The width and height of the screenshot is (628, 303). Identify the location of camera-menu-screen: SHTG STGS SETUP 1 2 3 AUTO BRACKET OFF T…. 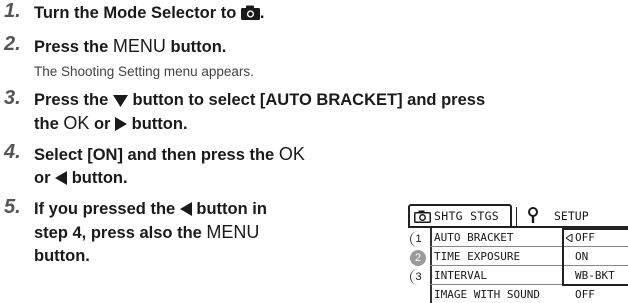
(518, 253).